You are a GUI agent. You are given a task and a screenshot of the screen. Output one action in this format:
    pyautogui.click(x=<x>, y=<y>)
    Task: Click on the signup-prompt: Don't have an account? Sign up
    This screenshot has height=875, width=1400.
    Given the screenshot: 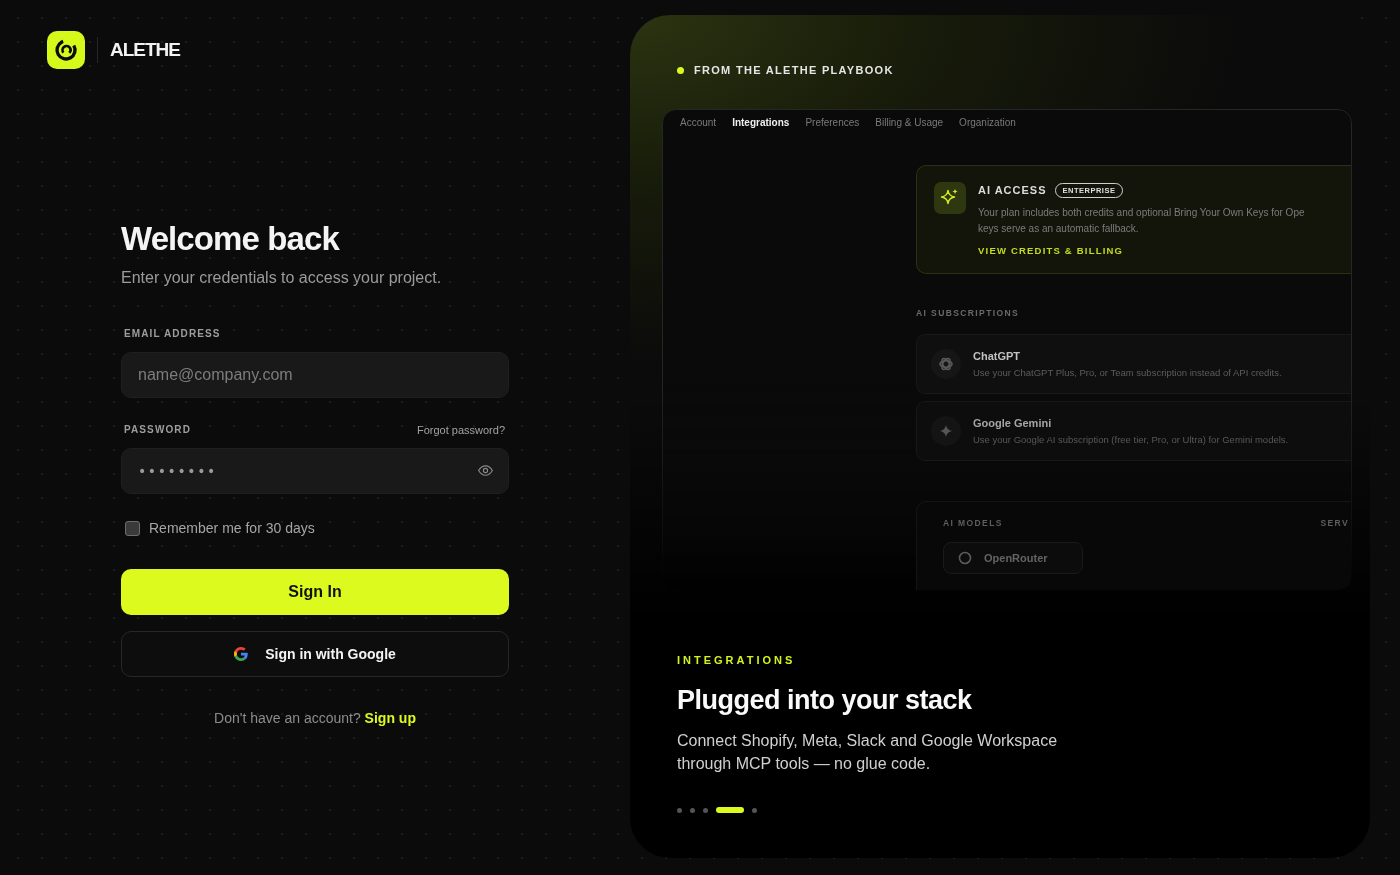 What is the action you would take?
    pyautogui.click(x=315, y=718)
    